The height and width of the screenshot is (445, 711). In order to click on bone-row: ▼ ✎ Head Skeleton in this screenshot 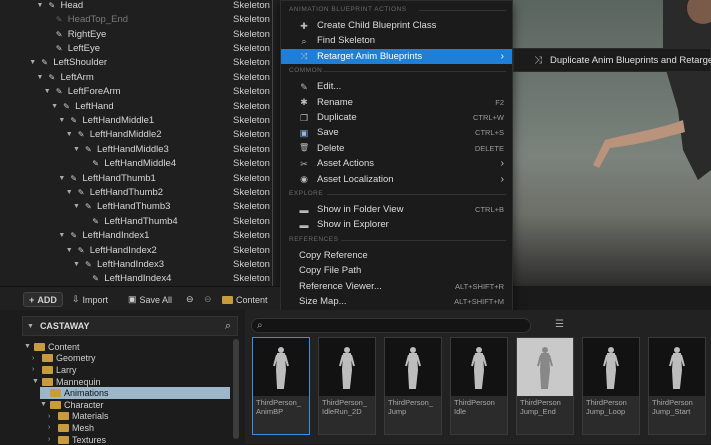, I will do `click(140, 6)`.